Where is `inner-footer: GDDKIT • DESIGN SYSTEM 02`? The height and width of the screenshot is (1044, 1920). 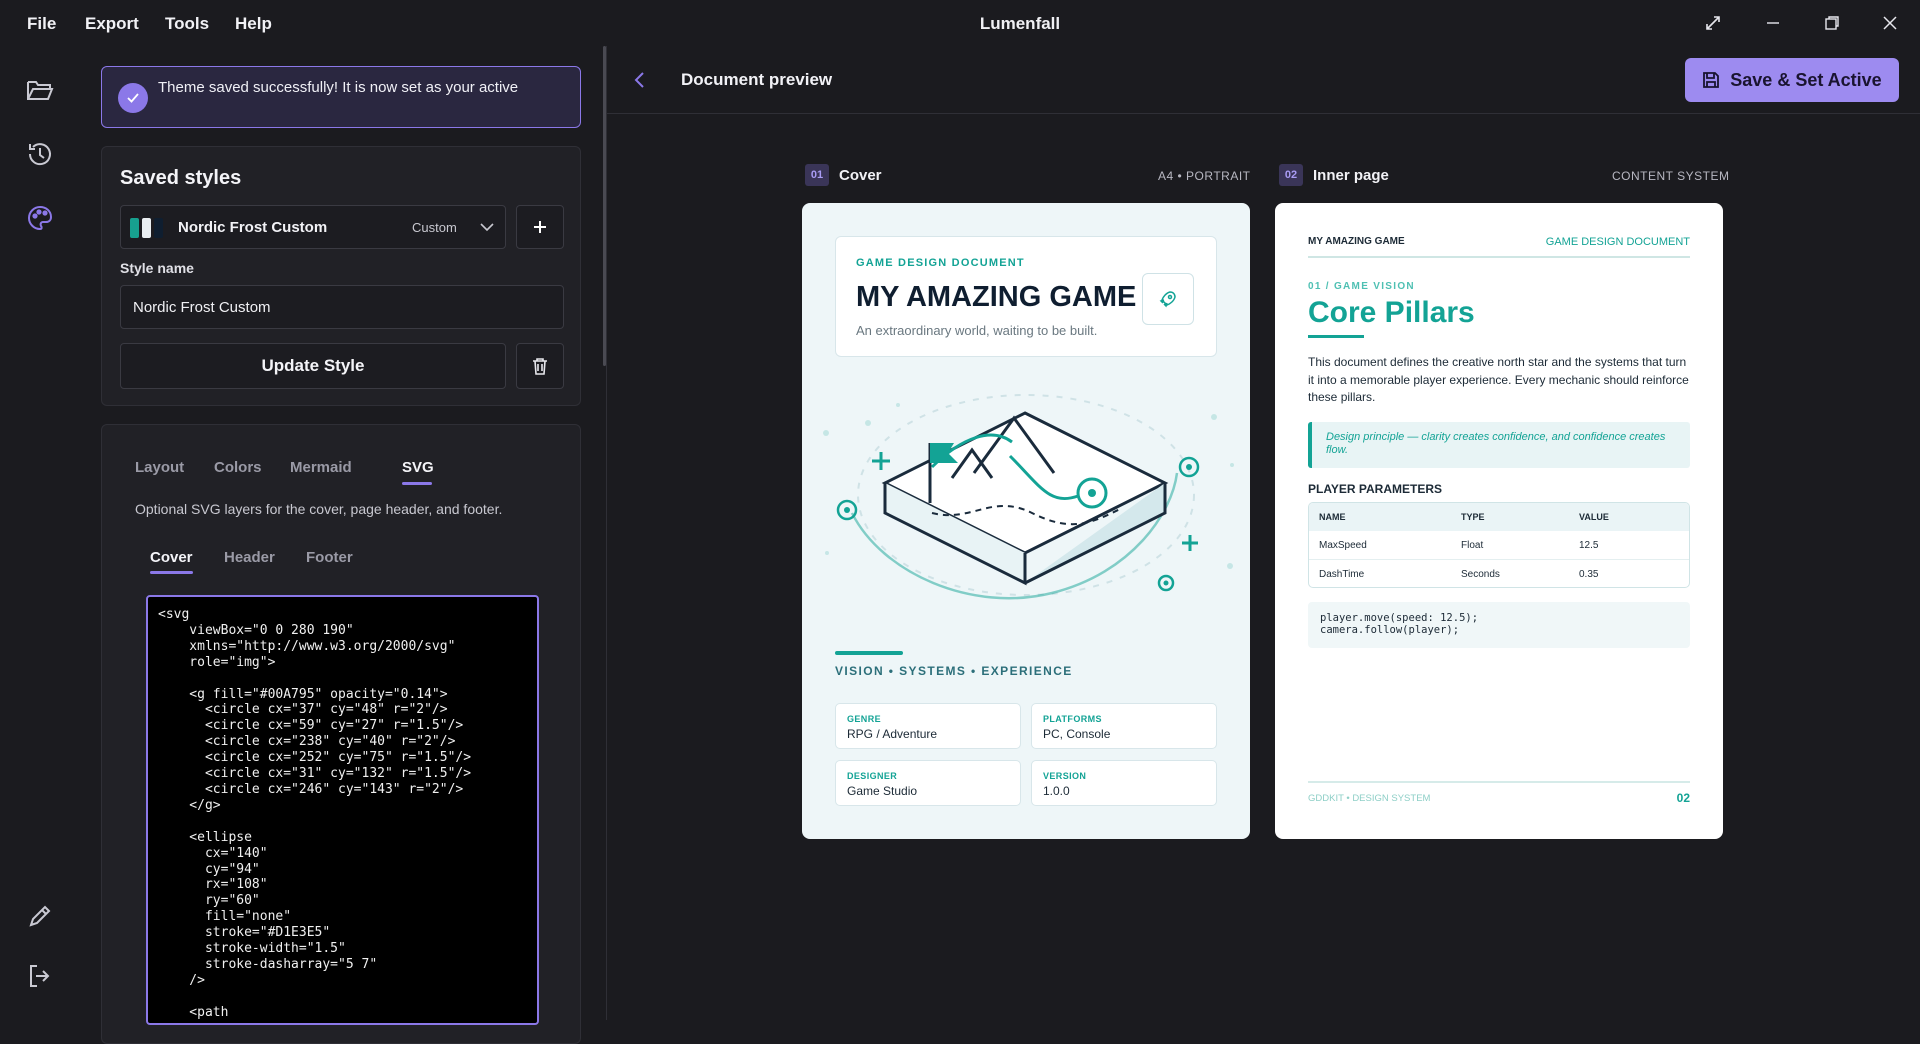
inner-footer: GDDKIT • DESIGN SYSTEM 02 is located at coordinates (1499, 793).